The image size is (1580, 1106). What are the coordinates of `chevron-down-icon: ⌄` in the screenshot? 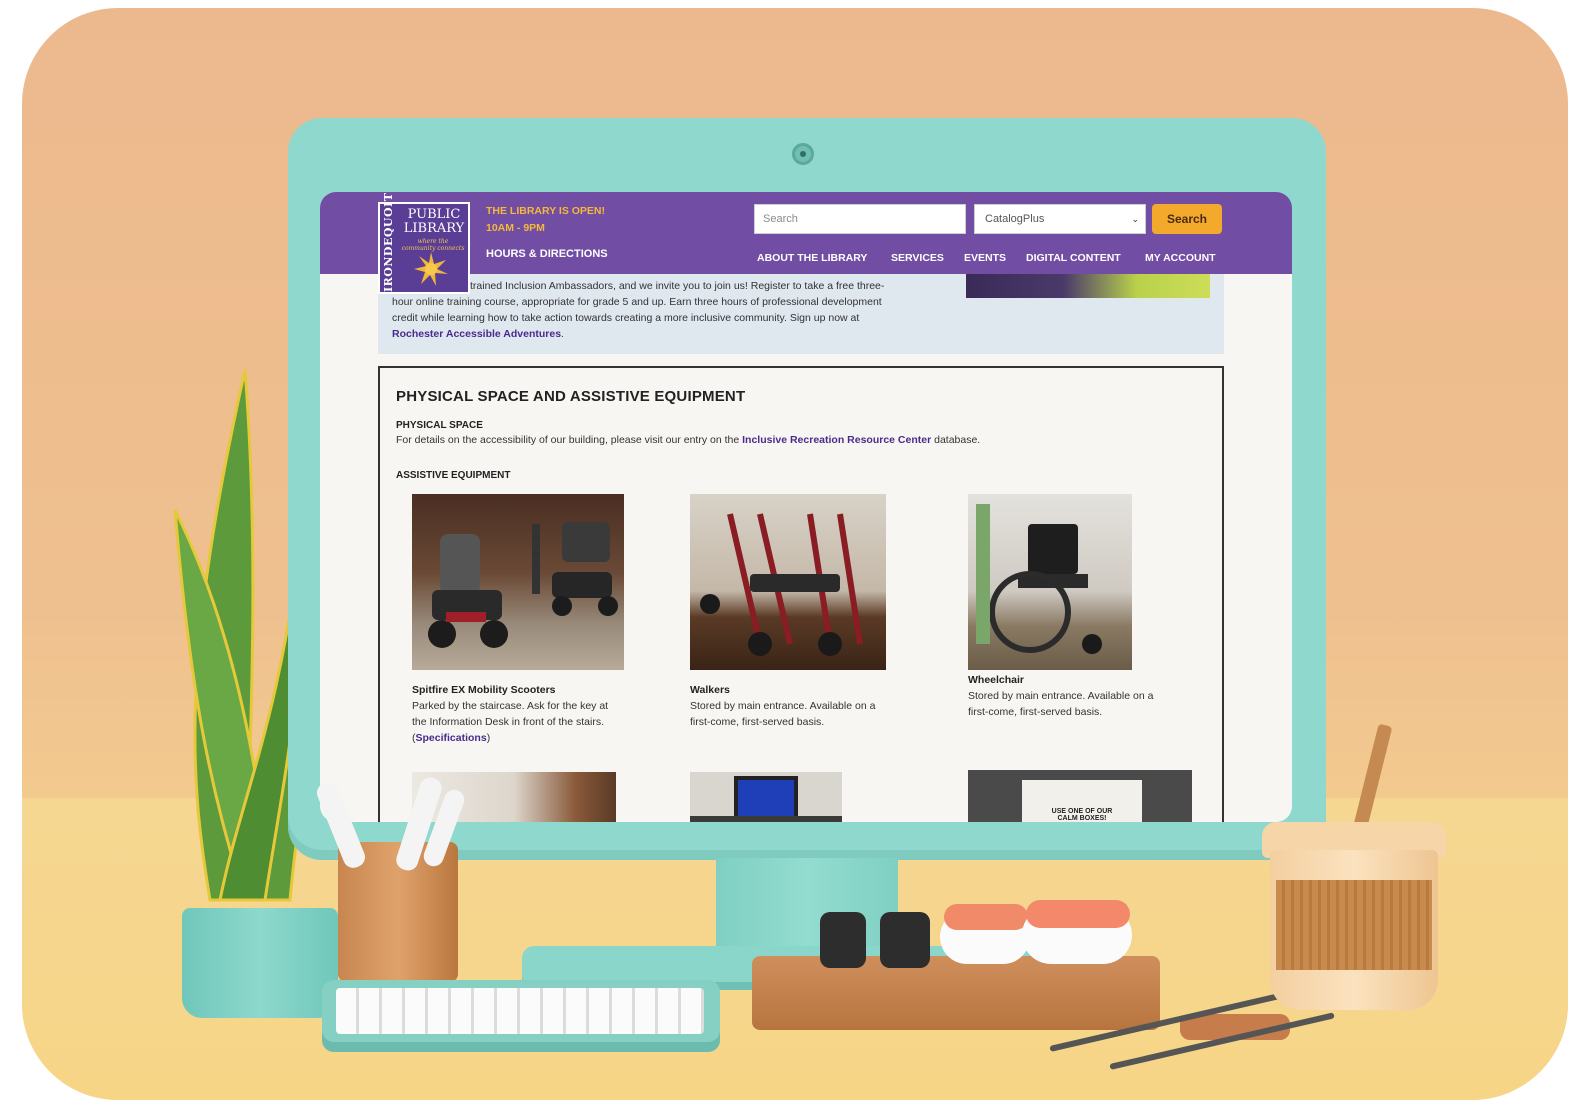 It's located at (1135, 219).